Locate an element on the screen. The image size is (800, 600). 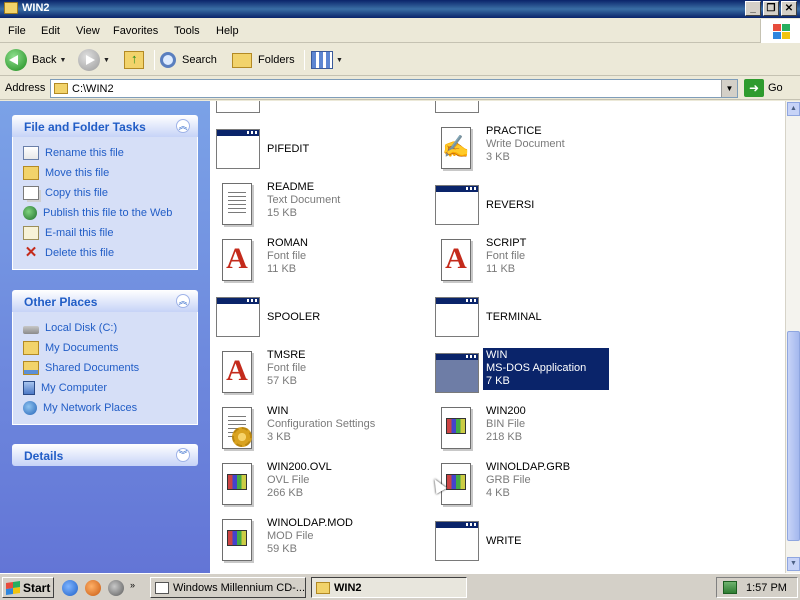
back-arrow-icon is located at coordinates (16, 60).